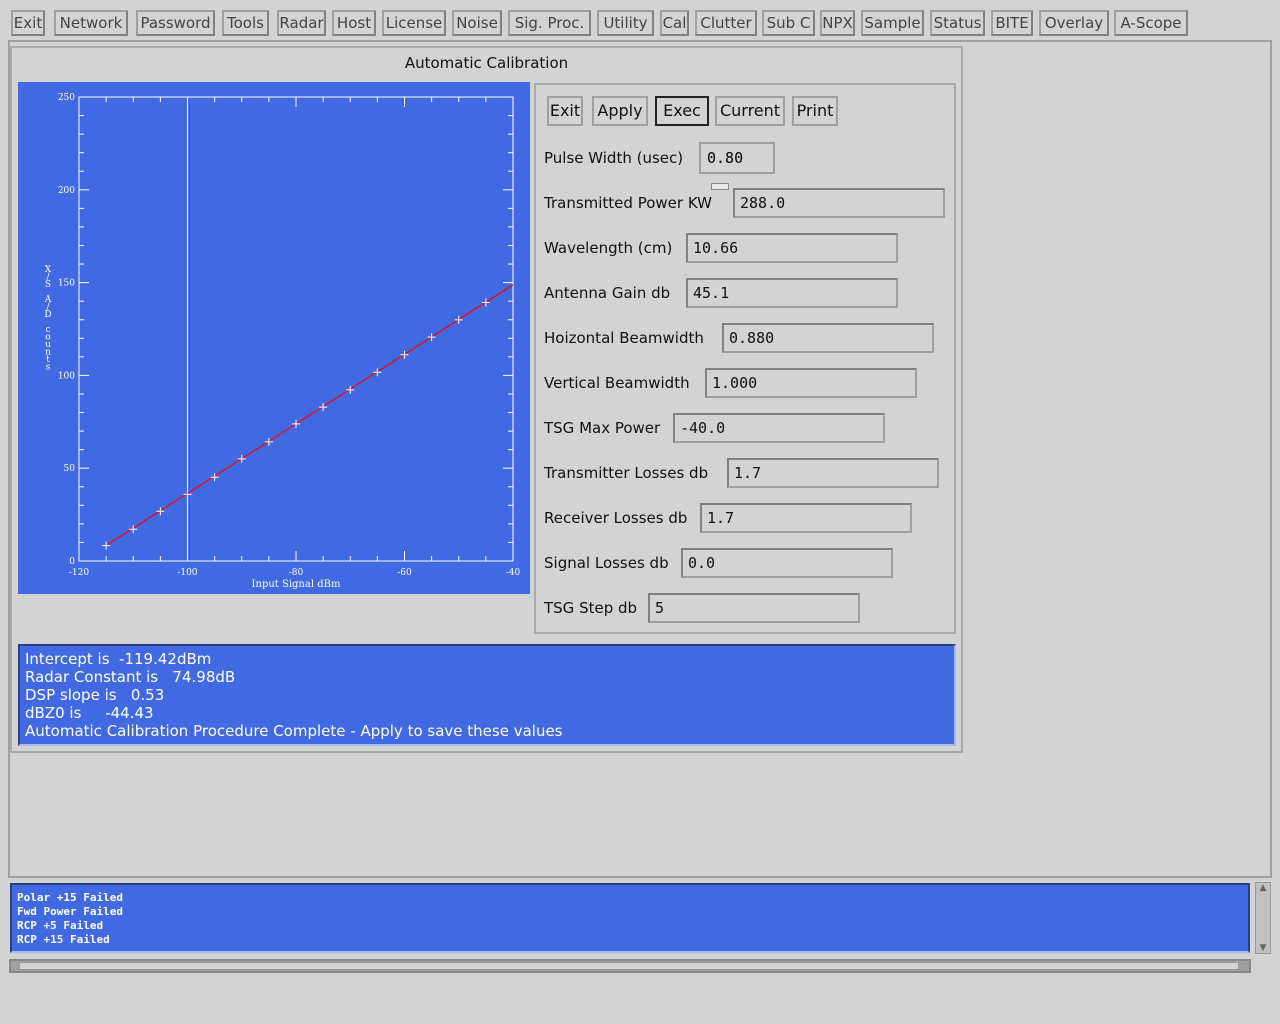 The height and width of the screenshot is (1024, 1280). Describe the element at coordinates (175, 23) in the screenshot. I see `menu-password-button: Password` at that location.